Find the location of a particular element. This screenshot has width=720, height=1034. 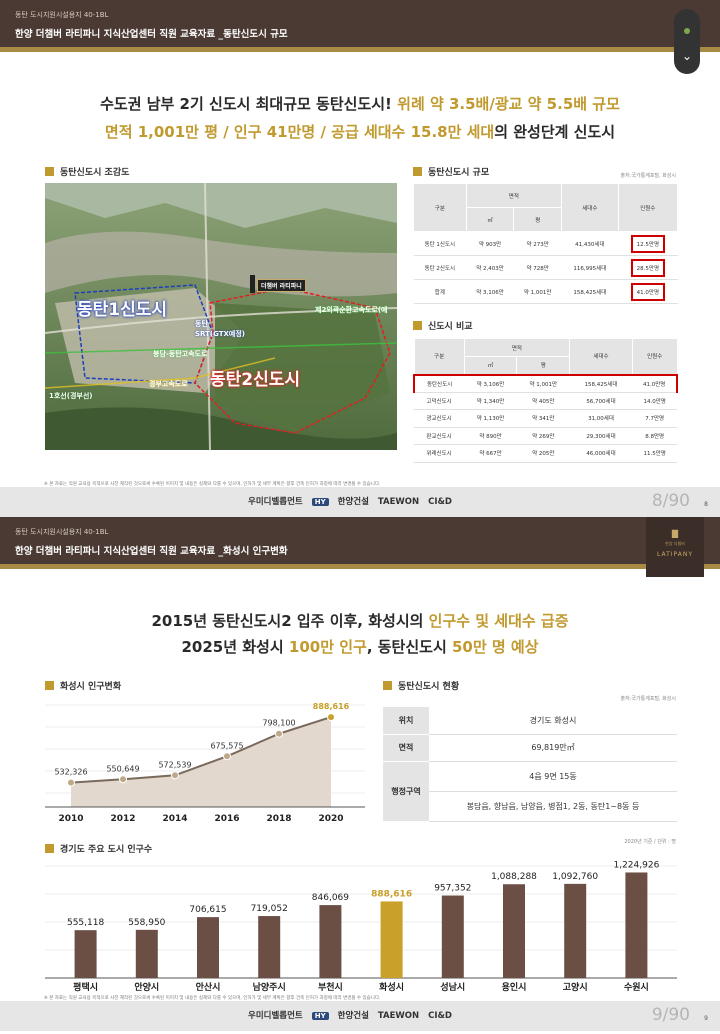

cell-pyeong: 약 1,001만 is located at coordinates (543, 383).